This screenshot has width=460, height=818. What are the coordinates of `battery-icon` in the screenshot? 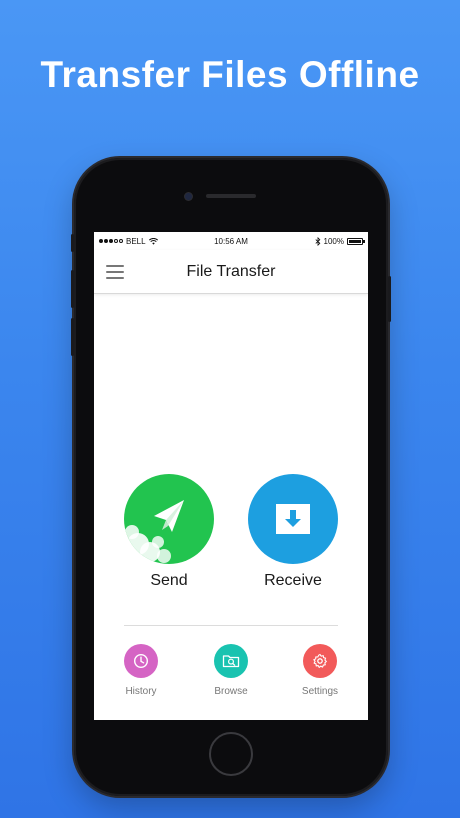 It's located at (356, 241).